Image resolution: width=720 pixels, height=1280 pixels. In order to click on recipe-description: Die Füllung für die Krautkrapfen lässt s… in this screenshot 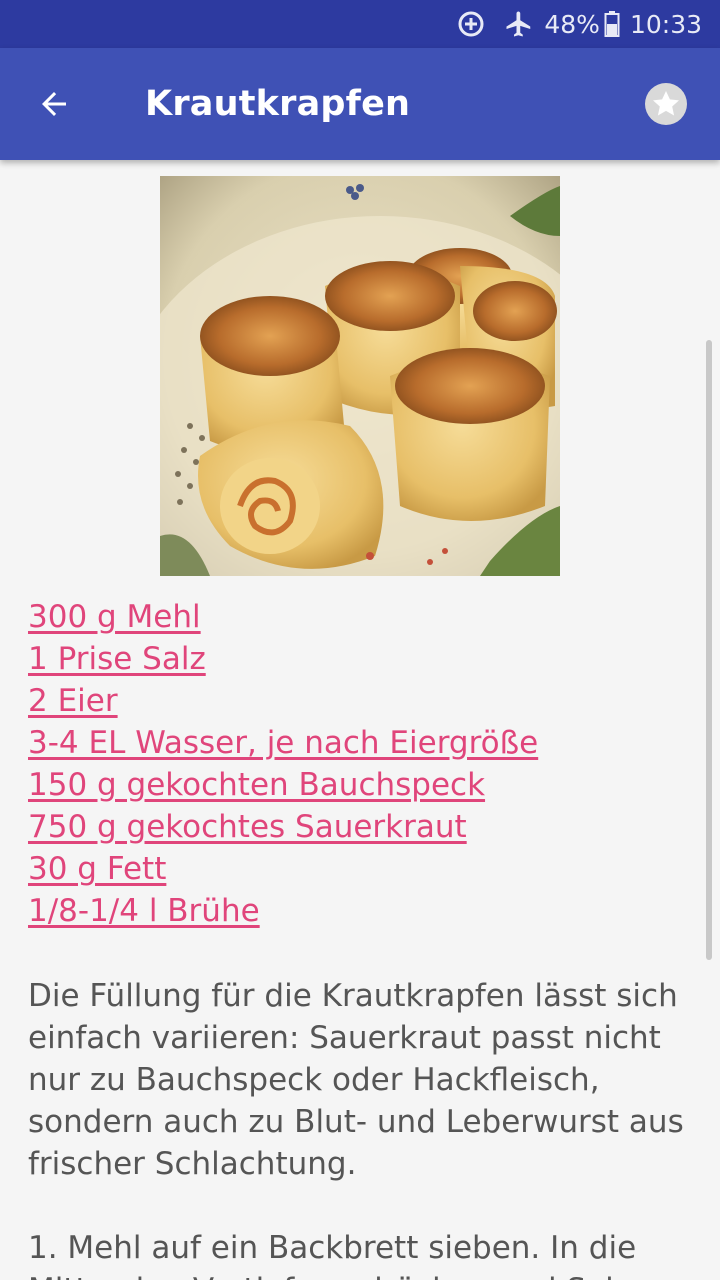, I will do `click(356, 1080)`.